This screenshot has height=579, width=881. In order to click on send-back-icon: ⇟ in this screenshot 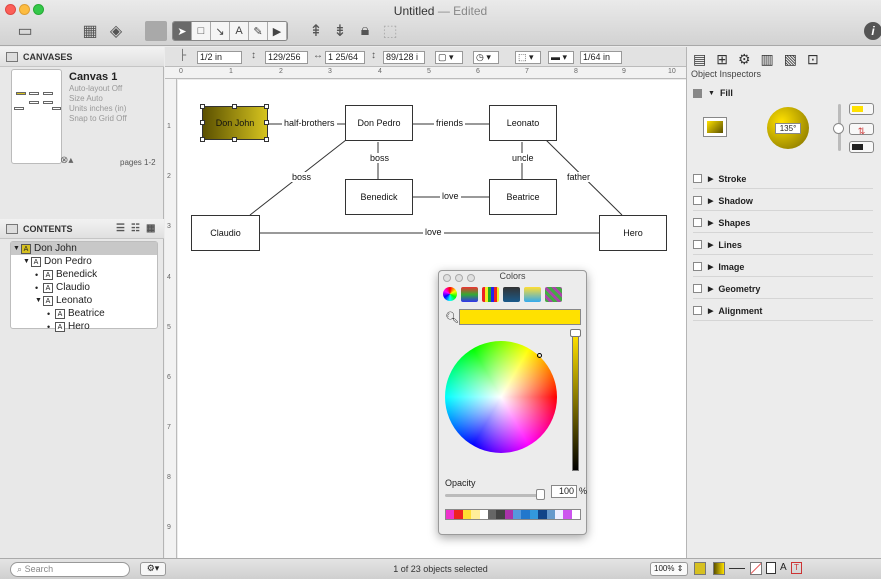, I will do `click(340, 31)`.